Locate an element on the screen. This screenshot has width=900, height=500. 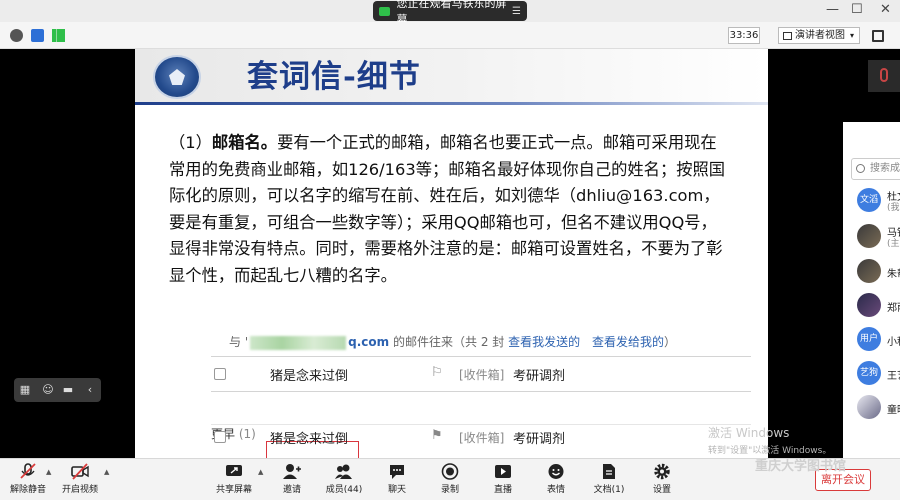
mail-domain: q.com is located at coordinates (369, 342).